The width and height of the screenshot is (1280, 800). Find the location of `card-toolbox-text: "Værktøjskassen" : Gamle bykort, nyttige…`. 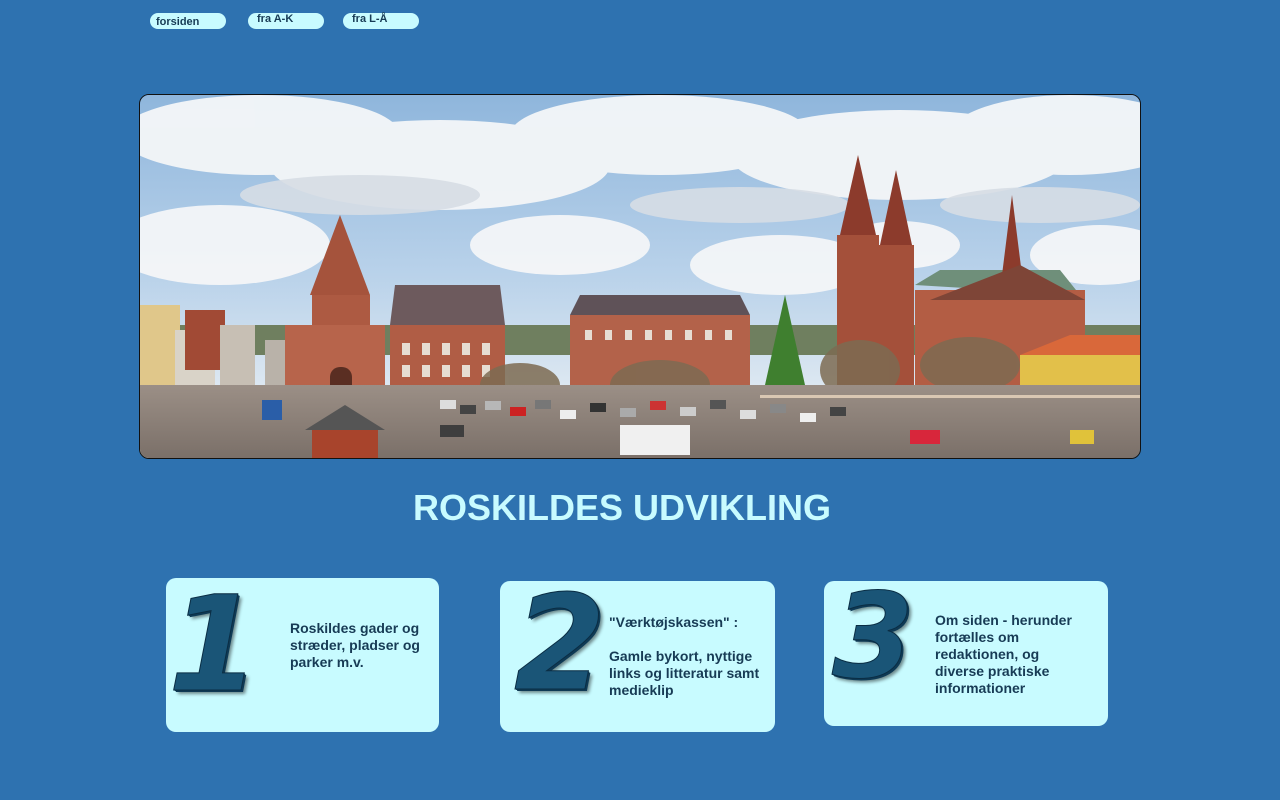

card-toolbox-text: "Værktøjskassen" : Gamle bykort, nyttige… is located at coordinates (688, 656).